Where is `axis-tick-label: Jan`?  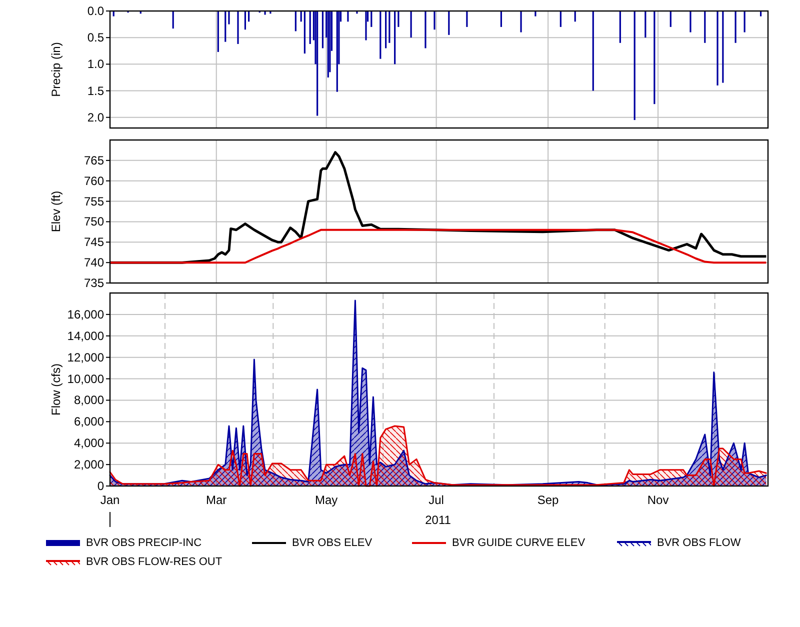 axis-tick-label: Jan is located at coordinates (110, 500).